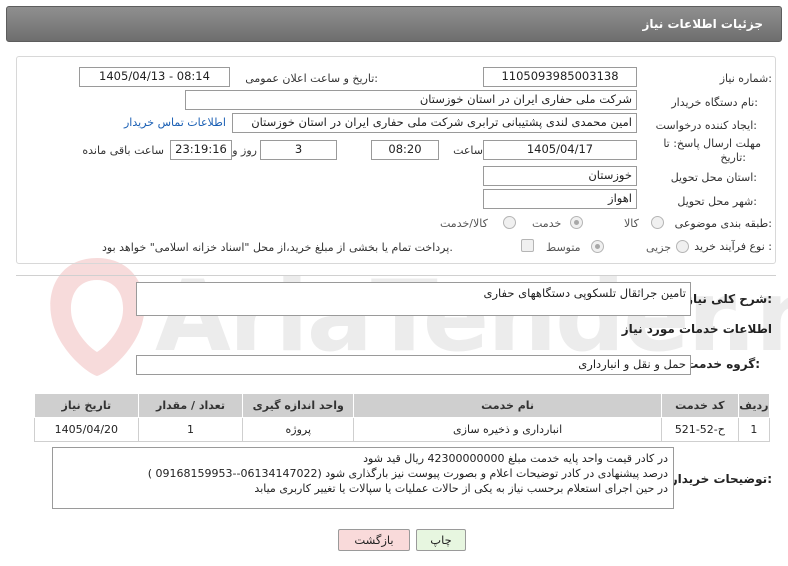 This screenshot has width=788, height=566. What do you see at coordinates (714, 102) in the screenshot?
I see `buyer-org-label: نام دستگاه خریدار:` at bounding box center [714, 102].